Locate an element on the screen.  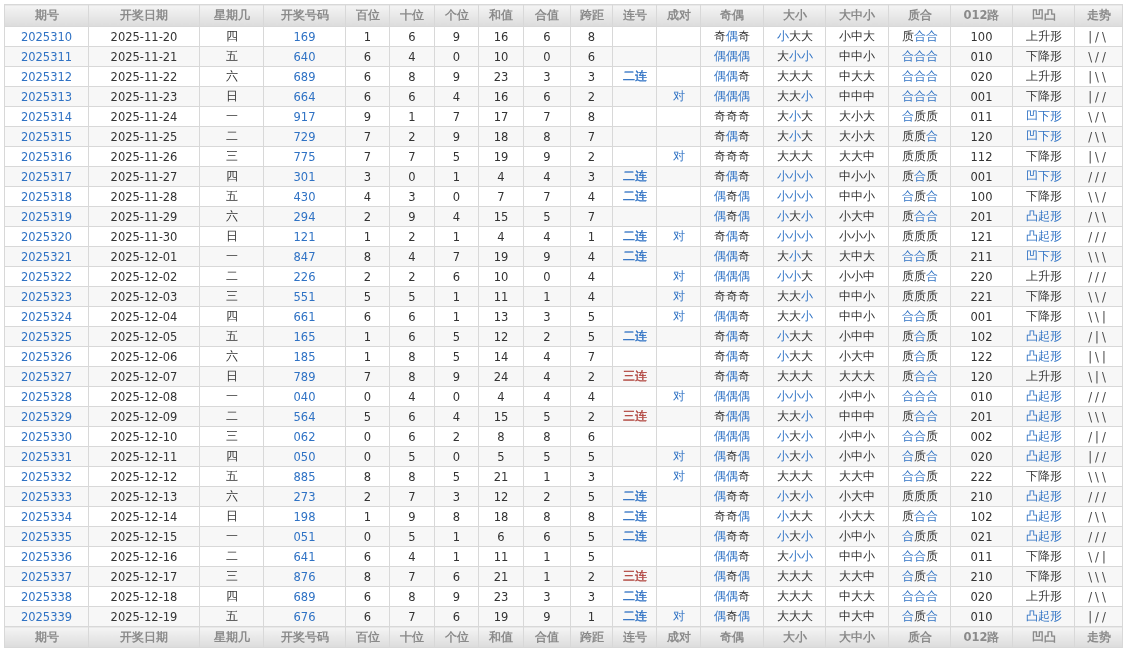
table-cell: 2025-12-16 is located at coordinates (144, 556).